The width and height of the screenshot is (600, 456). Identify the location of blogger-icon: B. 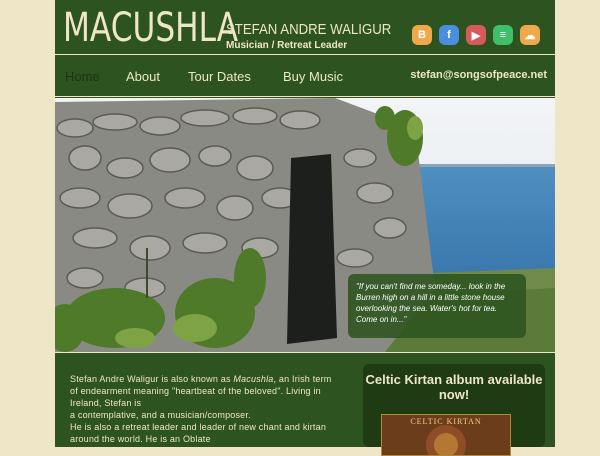
(422, 35).